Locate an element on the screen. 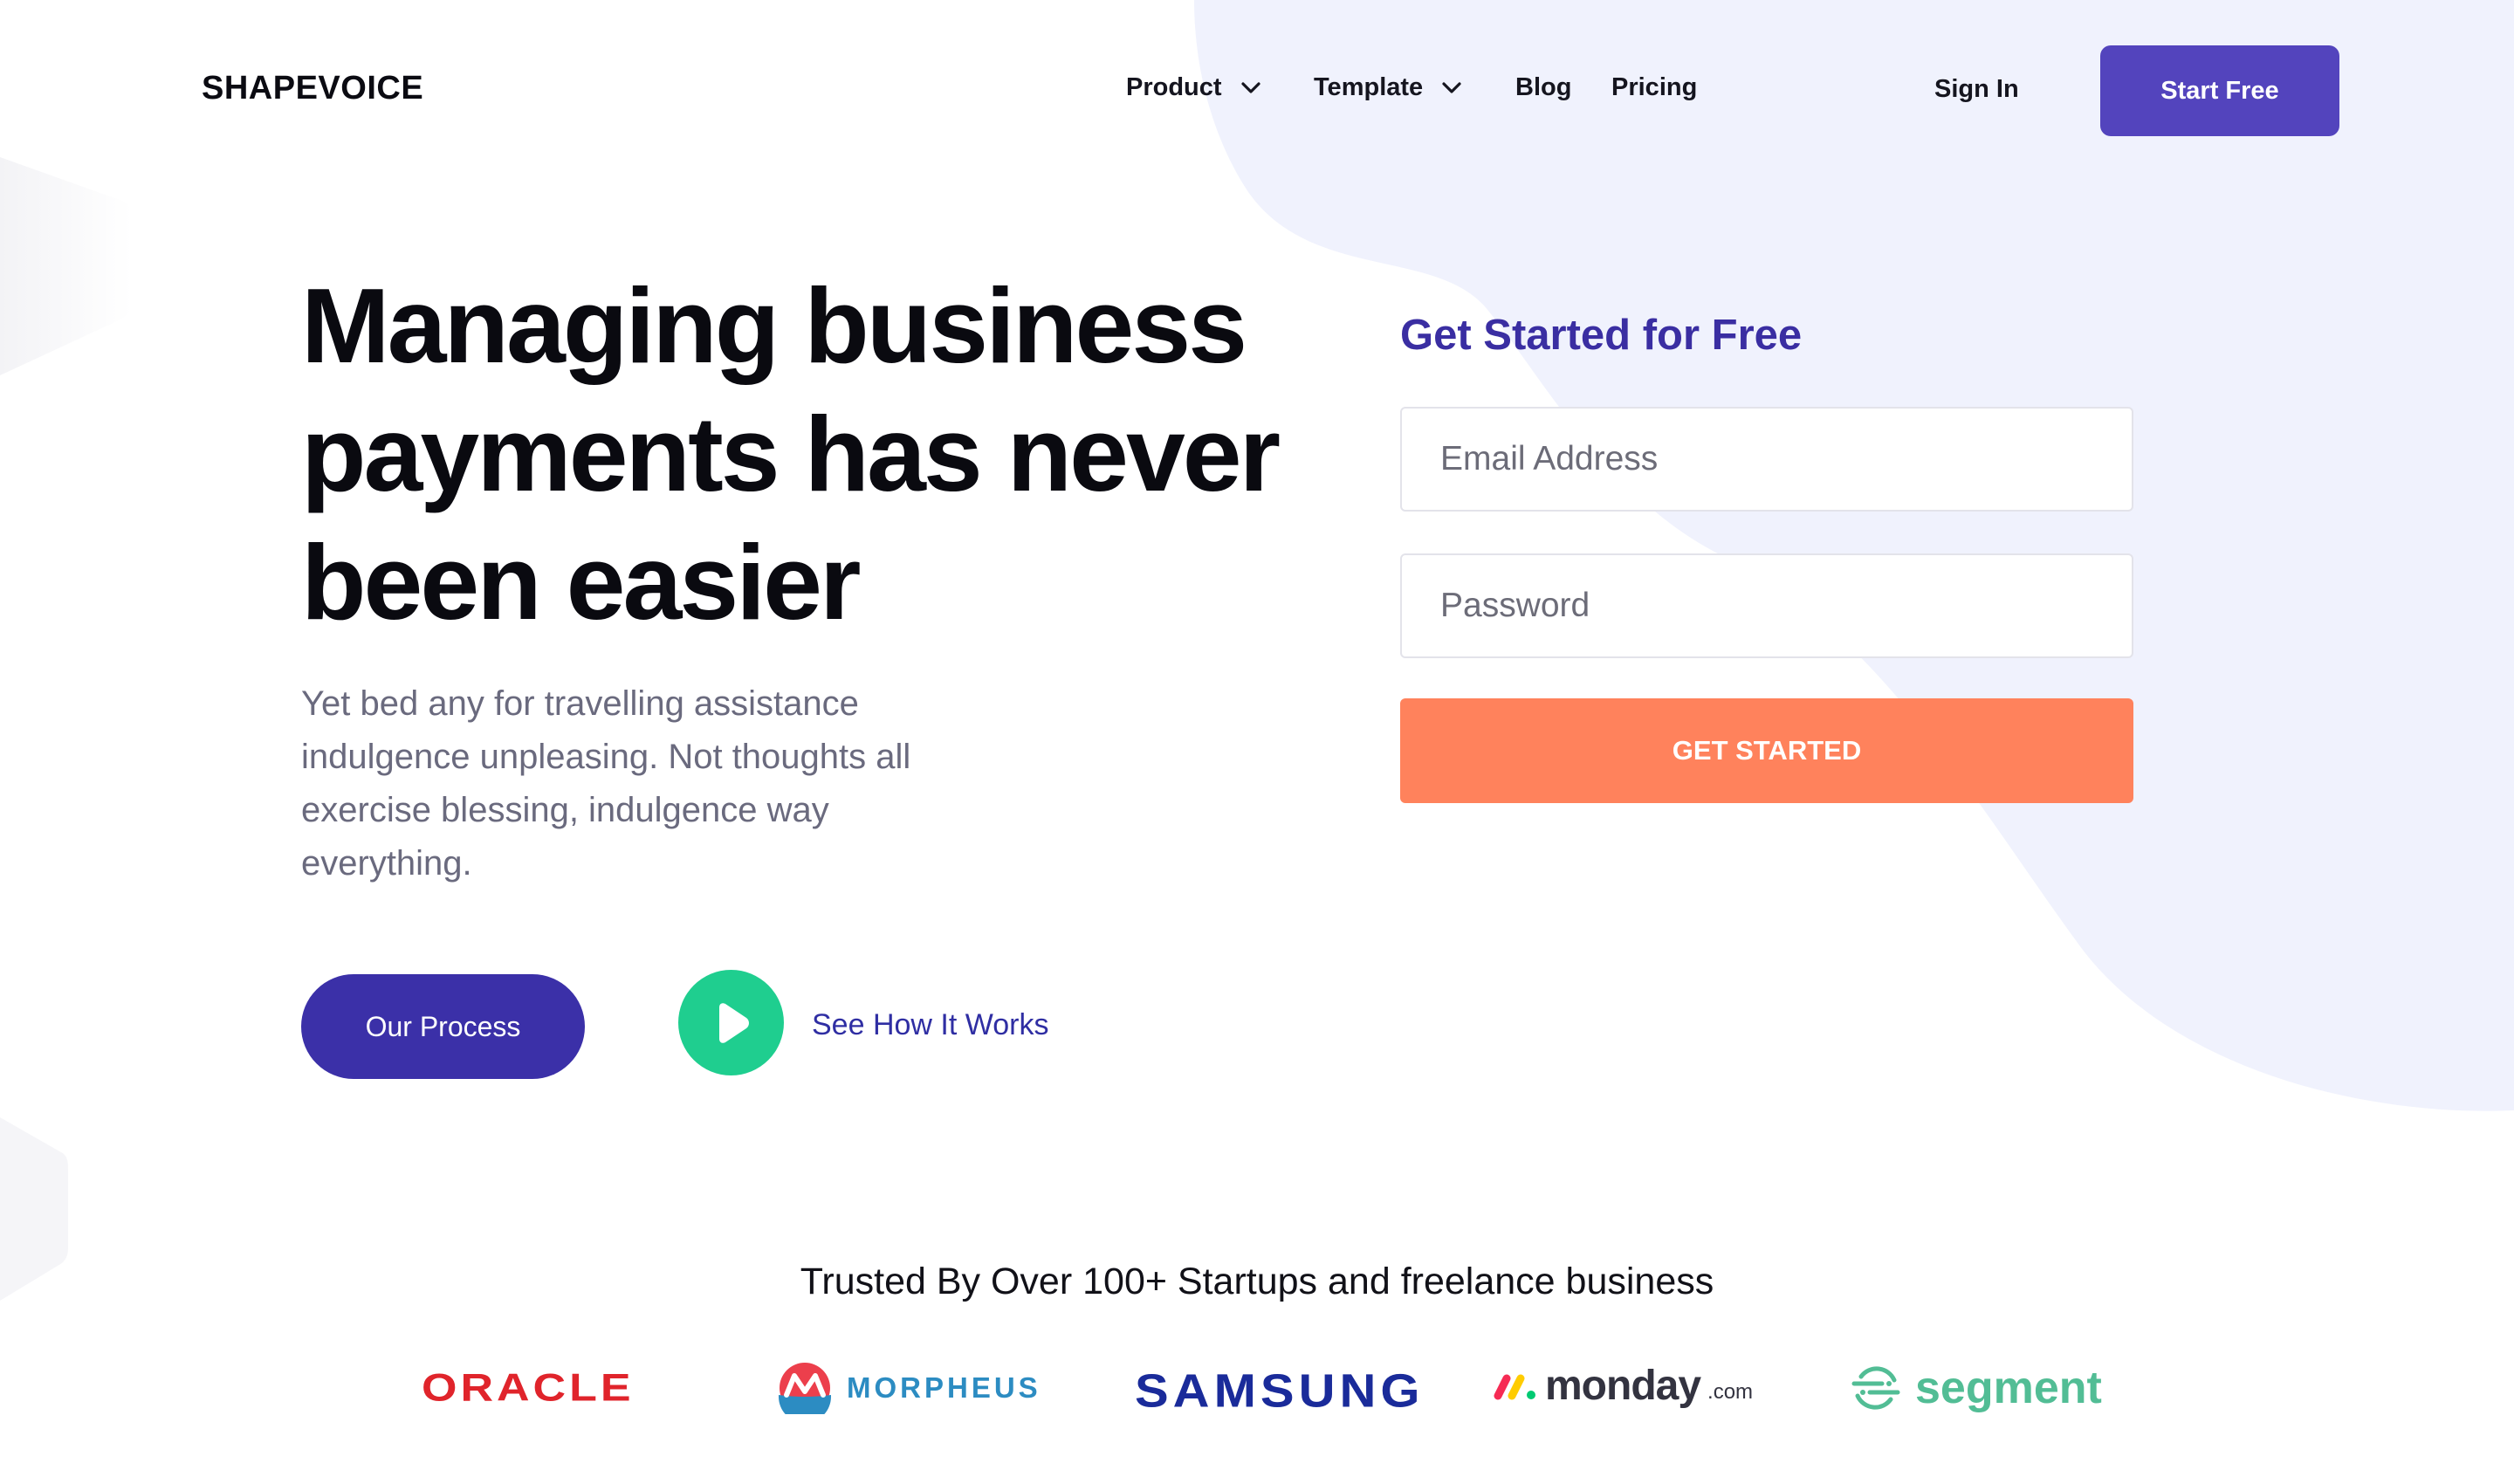 Image resolution: width=2514 pixels, height=1484 pixels. sign-in-link: Sign In is located at coordinates (1976, 89).